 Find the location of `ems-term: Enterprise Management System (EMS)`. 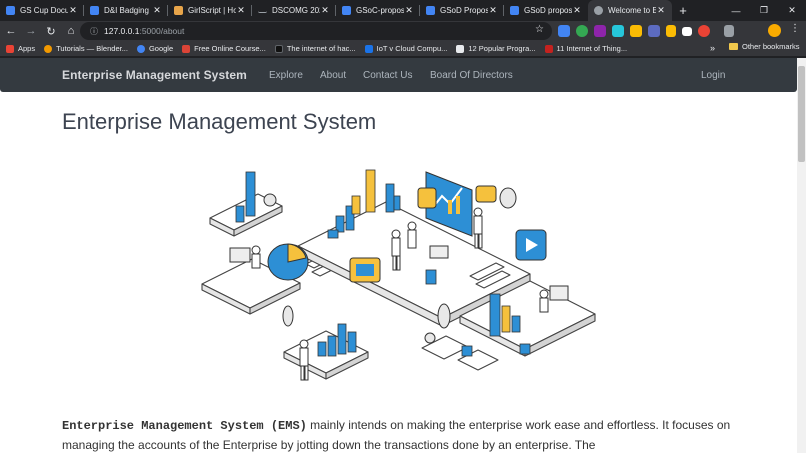

ems-term: Enterprise Management System (EMS) is located at coordinates (184, 426).